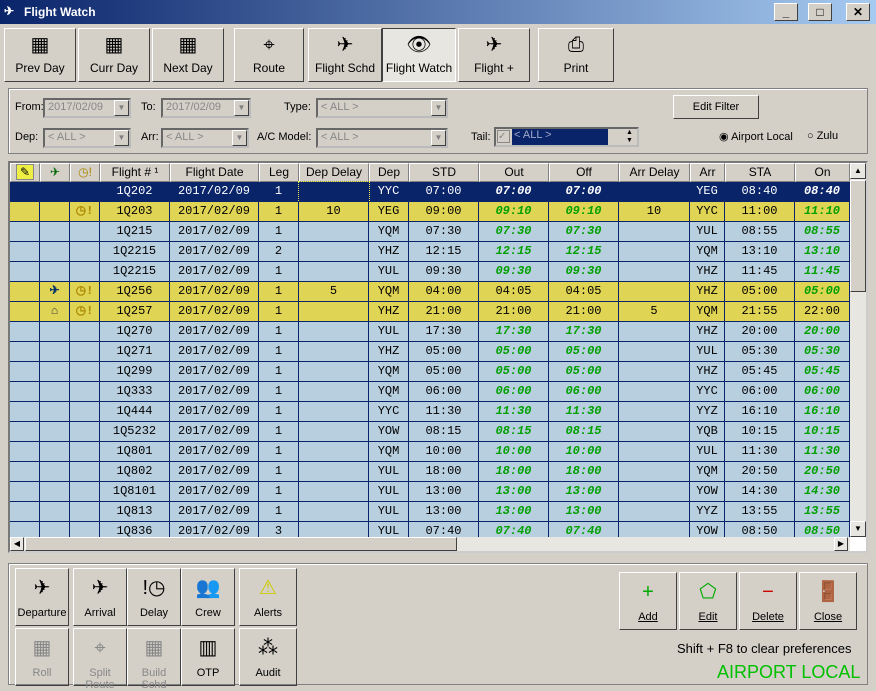  I want to click on column-header-off: Off, so click(584, 172).